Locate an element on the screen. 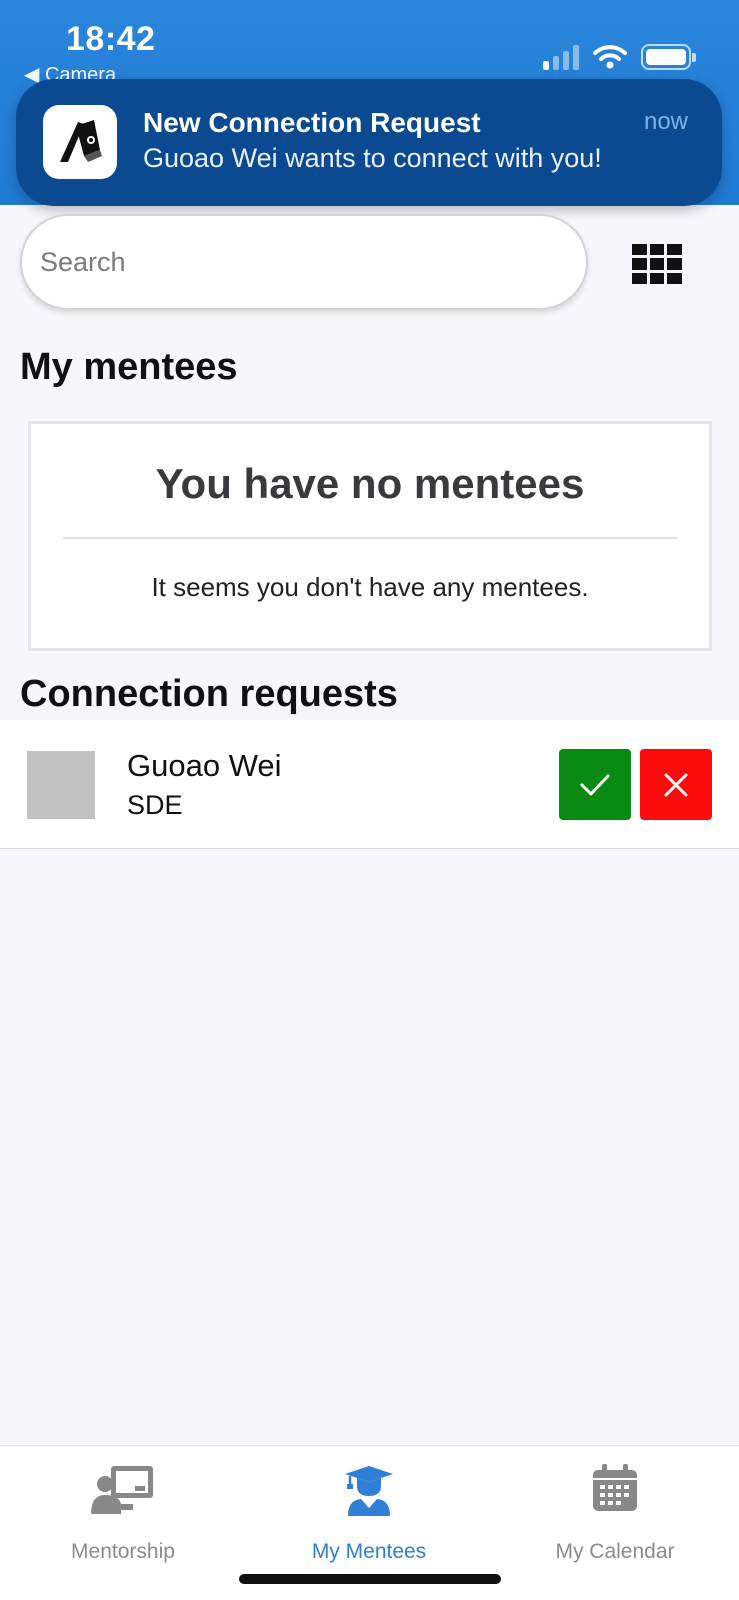 Image resolution: width=739 pixels, height=1600 pixels. tab-mentorship-label: Mentorship is located at coordinates (123, 1551).